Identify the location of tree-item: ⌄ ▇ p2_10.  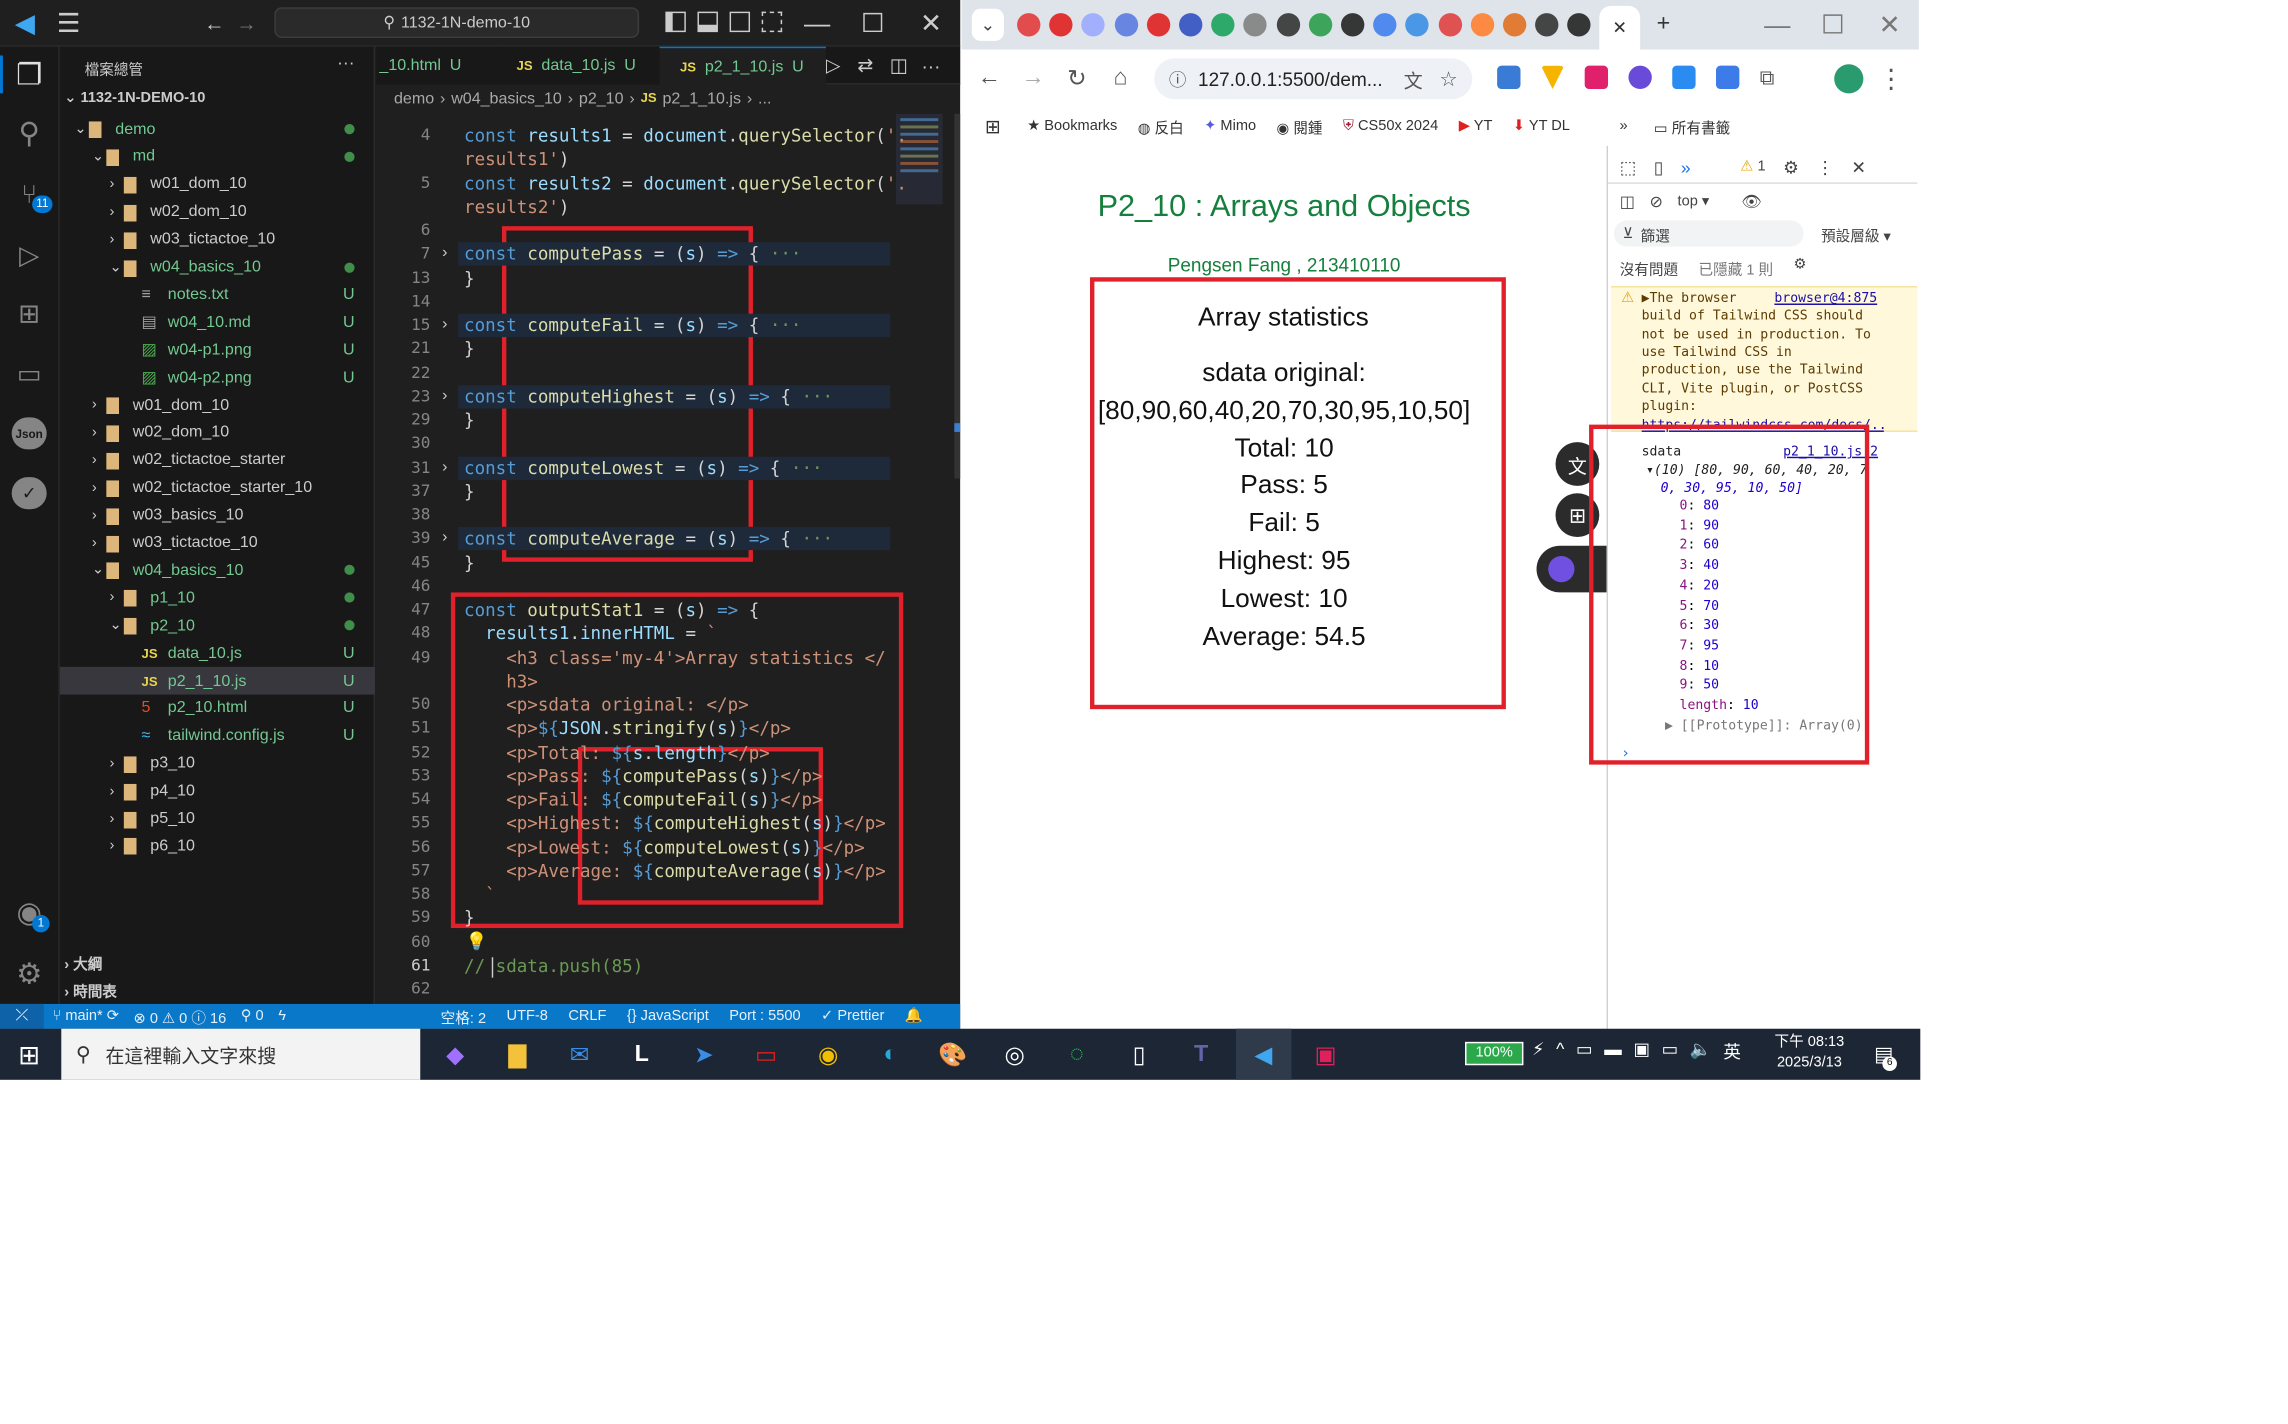
(217, 626).